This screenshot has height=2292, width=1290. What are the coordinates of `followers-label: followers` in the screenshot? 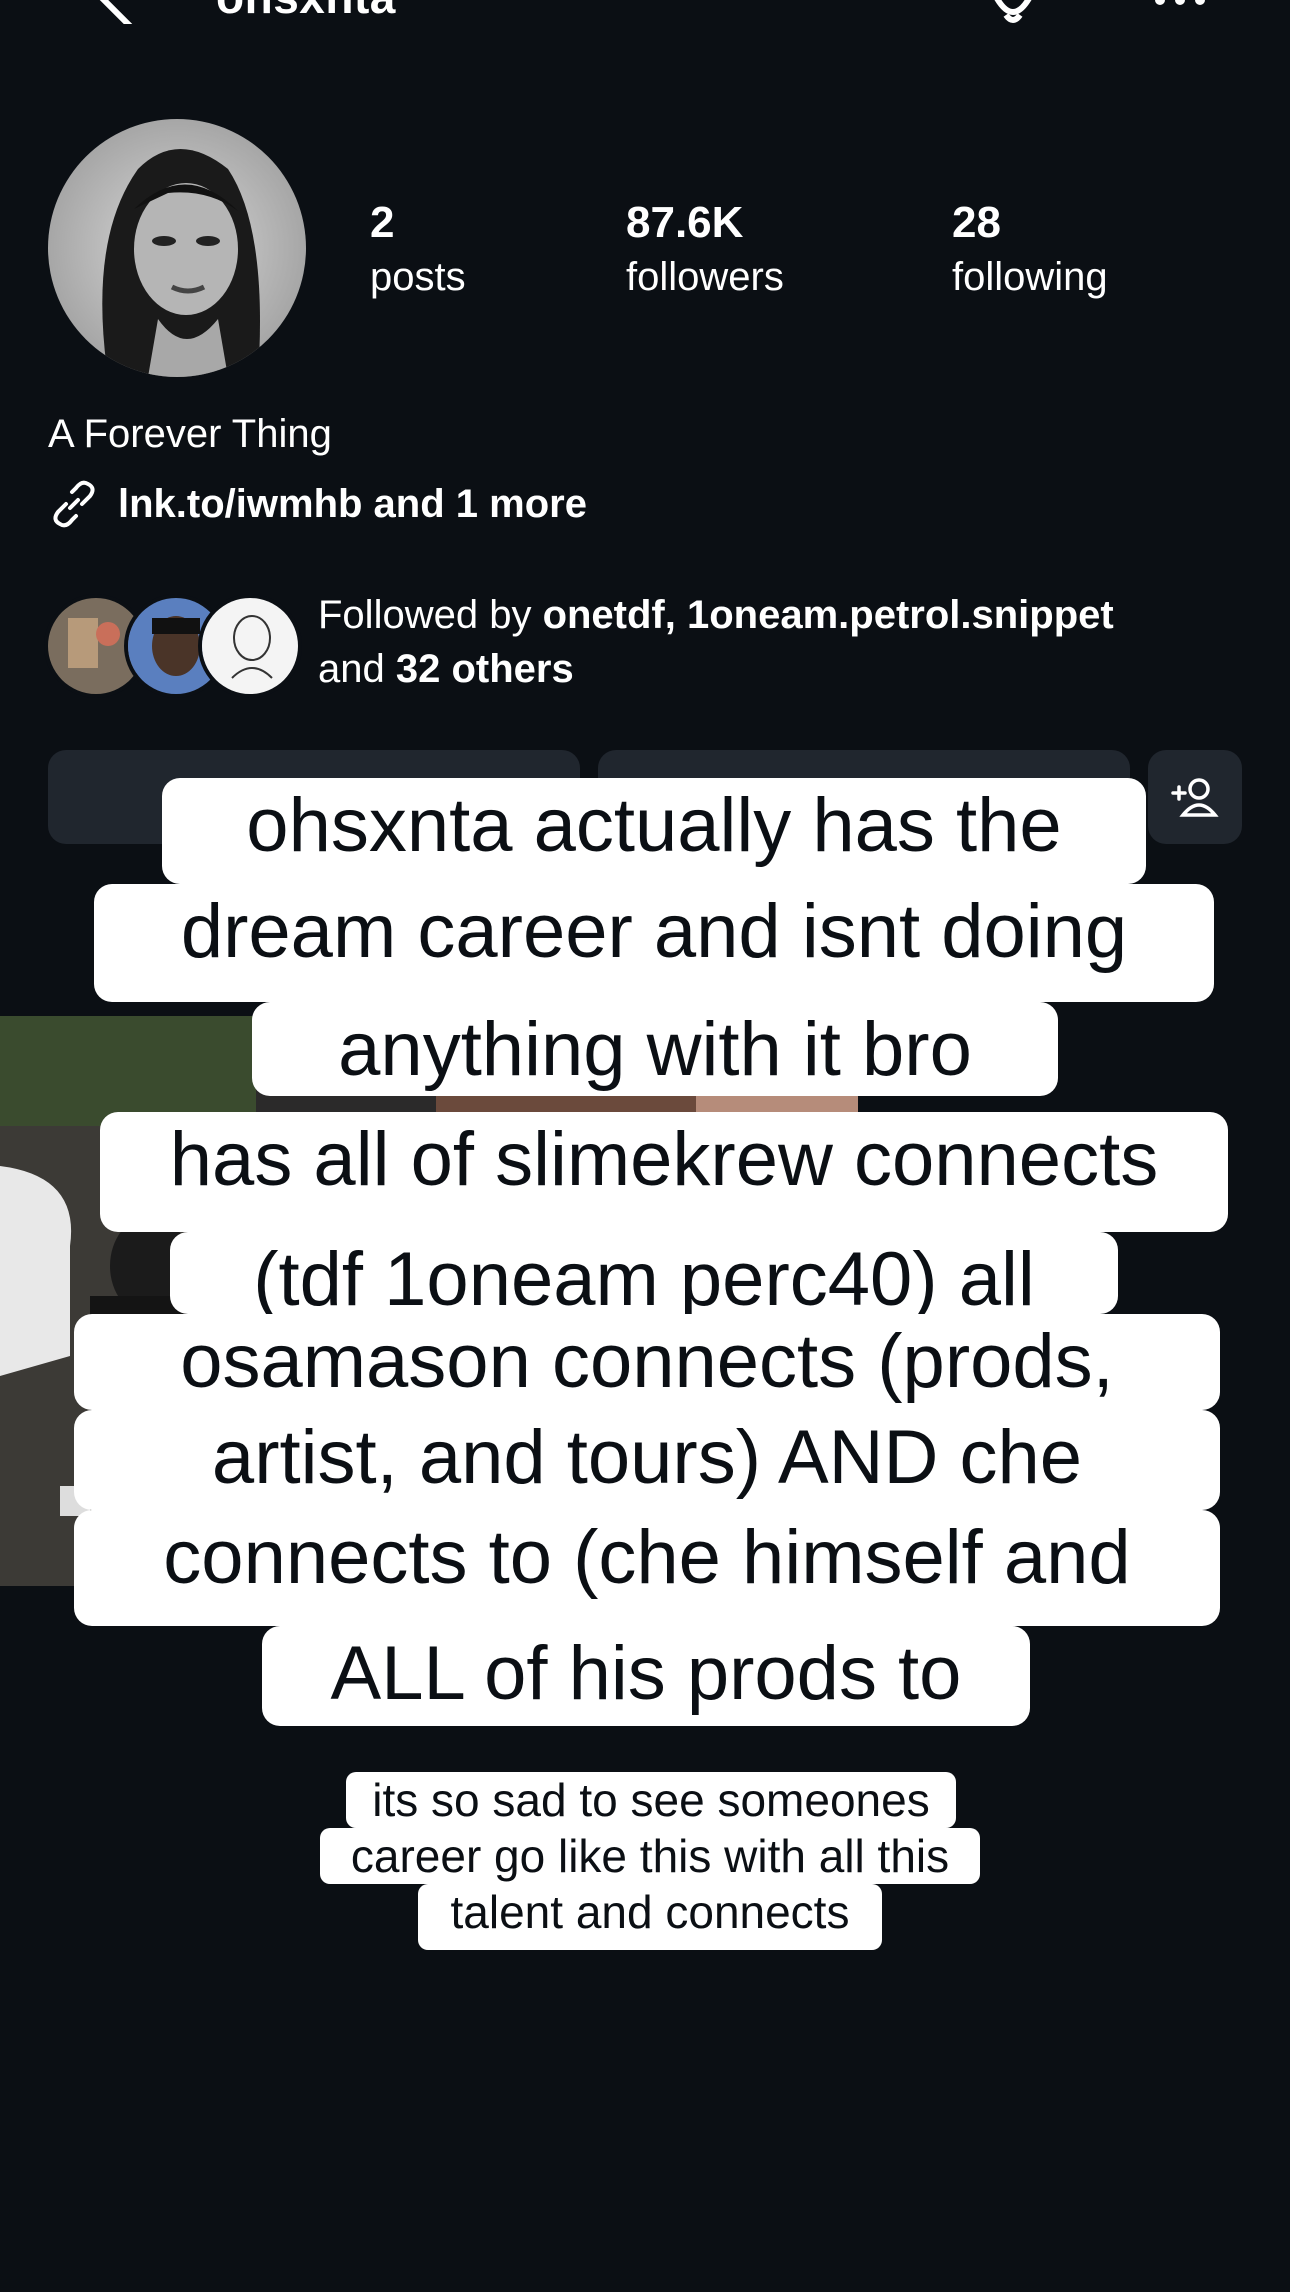 It's located at (705, 277).